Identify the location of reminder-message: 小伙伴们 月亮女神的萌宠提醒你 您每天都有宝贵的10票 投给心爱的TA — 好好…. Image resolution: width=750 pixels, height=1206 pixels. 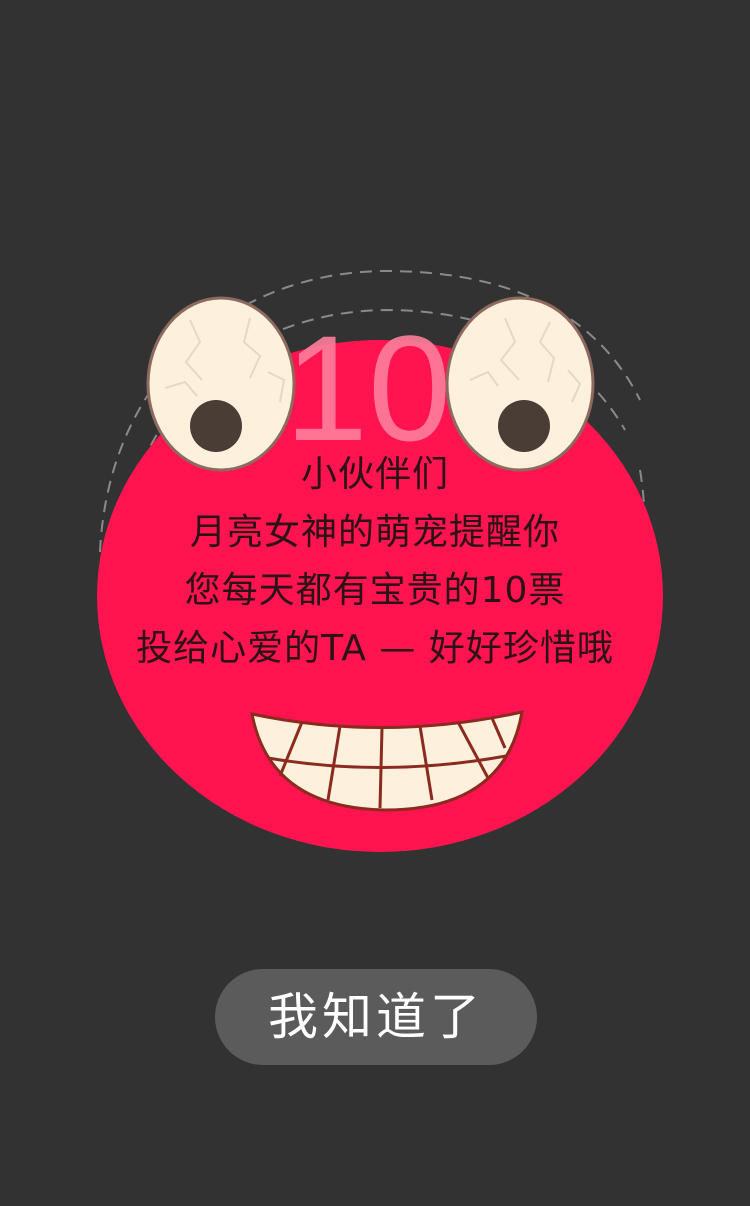
(375, 562).